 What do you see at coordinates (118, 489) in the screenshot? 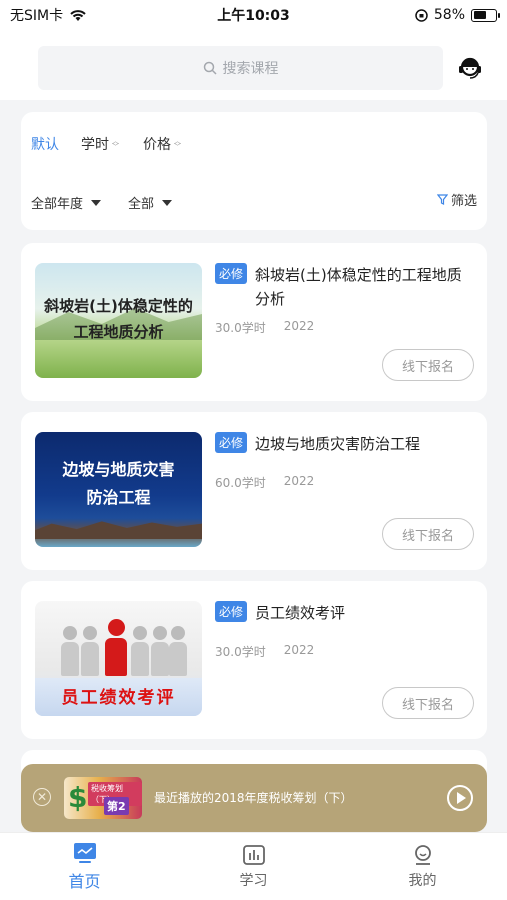
I see `course-thumbnail: 边坡与地质灾害 防治工程` at bounding box center [118, 489].